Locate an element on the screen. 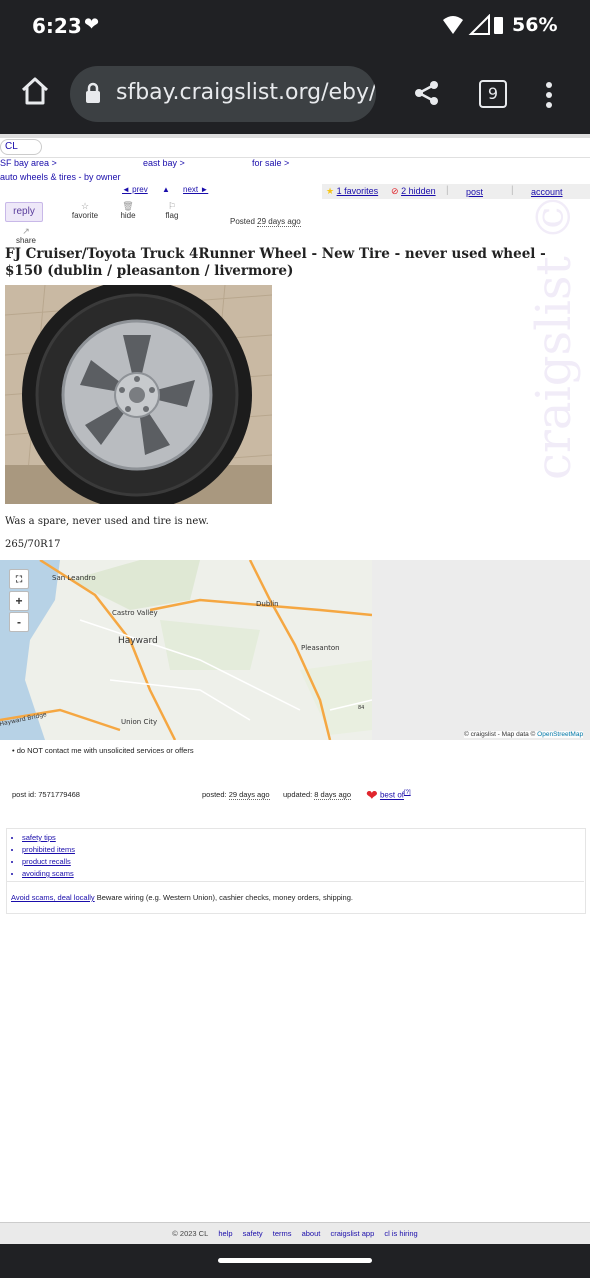  product-recalls-link: product recalls is located at coordinates (48, 862).